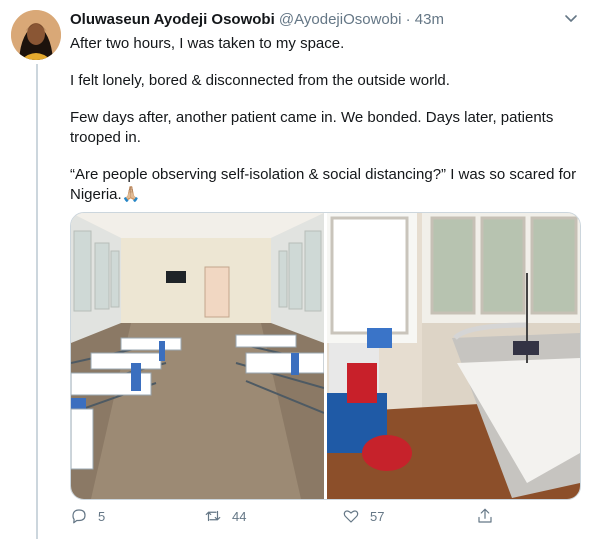 The width and height of the screenshot is (592, 539). What do you see at coordinates (79, 516) in the screenshot?
I see `reply-icon` at bounding box center [79, 516].